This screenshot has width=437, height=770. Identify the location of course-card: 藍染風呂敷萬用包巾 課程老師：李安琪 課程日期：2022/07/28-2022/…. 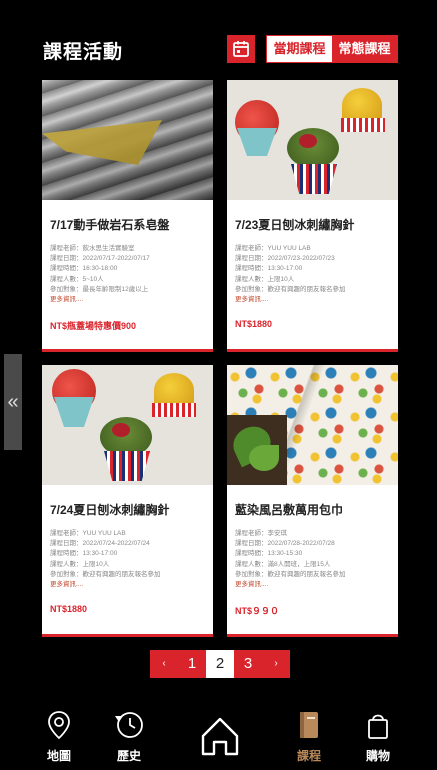
(312, 501).